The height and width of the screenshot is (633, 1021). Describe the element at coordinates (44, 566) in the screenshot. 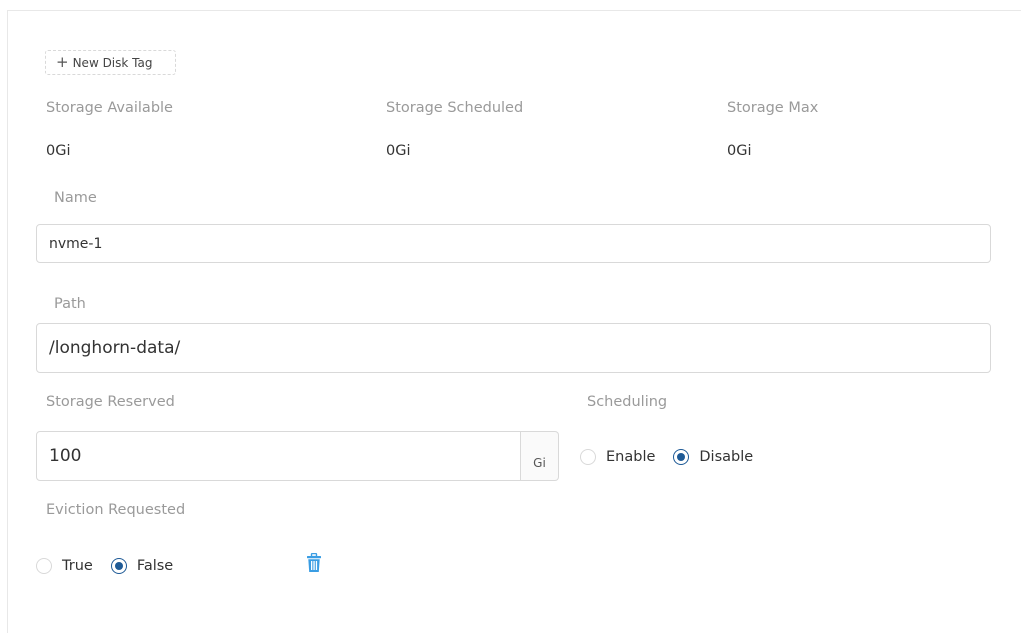

I see `eviction-true-radio` at that location.